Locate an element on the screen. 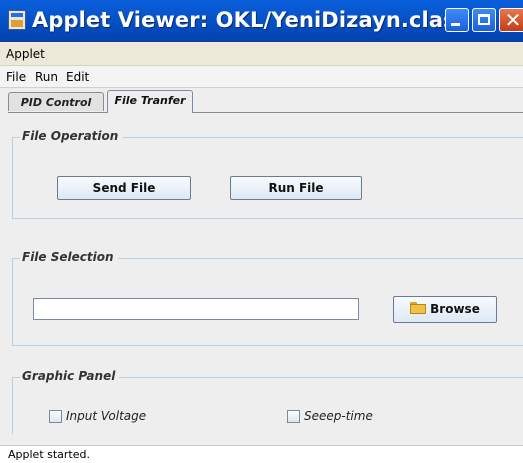 The width and height of the screenshot is (523, 463). folder-icon is located at coordinates (418, 308).